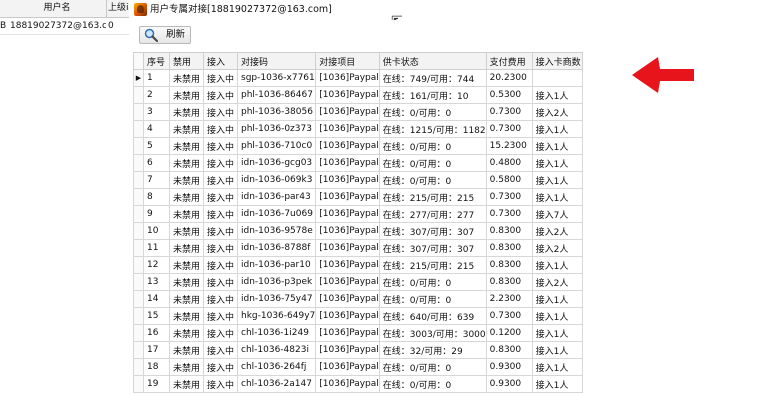 Image resolution: width=768 pixels, height=416 pixels. Describe the element at coordinates (276, 78) in the screenshot. I see `cell-code: sgp-1036-x7761` at that location.